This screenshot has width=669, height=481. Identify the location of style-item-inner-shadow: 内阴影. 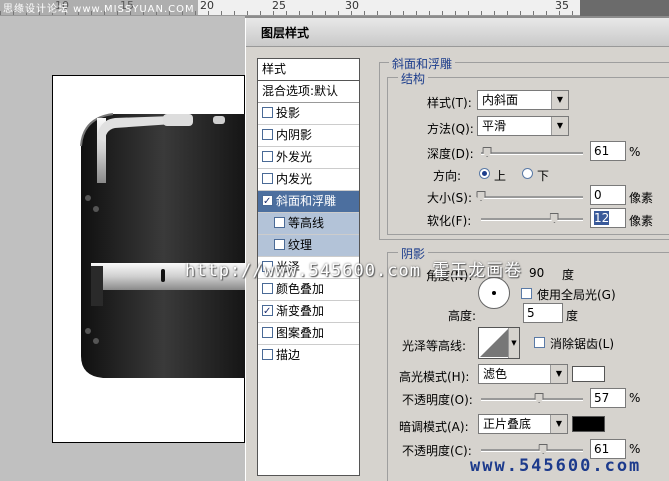
(308, 136).